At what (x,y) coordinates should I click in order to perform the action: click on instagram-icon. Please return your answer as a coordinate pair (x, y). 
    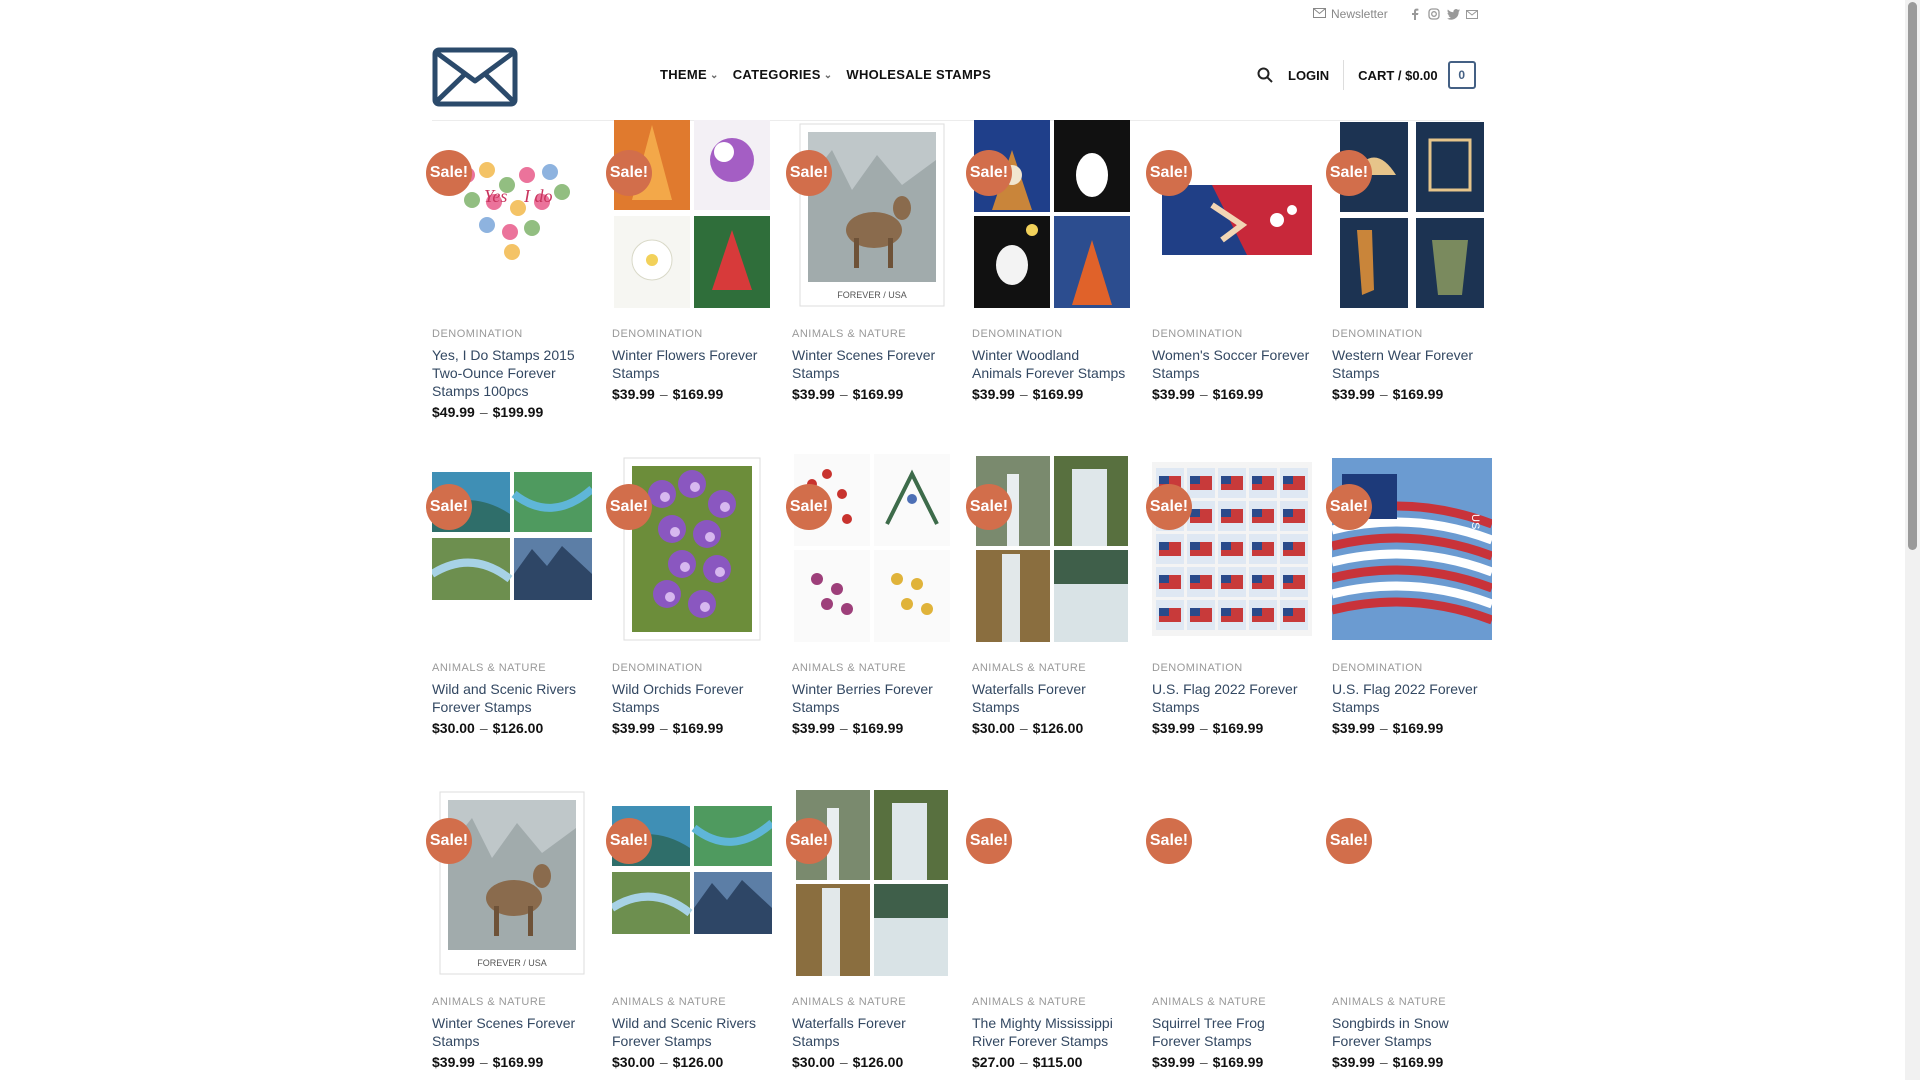
    Looking at the image, I should click on (1434, 14).